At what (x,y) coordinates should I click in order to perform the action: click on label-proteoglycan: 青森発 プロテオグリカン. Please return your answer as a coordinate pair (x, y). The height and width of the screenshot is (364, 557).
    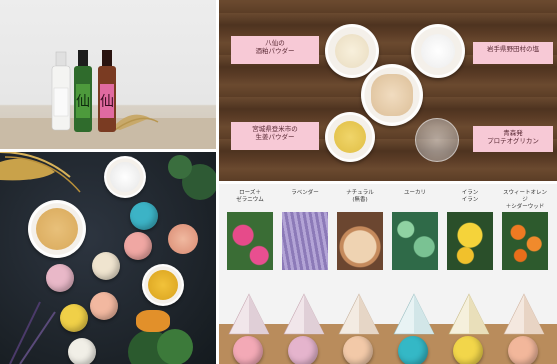
    Looking at the image, I should click on (513, 139).